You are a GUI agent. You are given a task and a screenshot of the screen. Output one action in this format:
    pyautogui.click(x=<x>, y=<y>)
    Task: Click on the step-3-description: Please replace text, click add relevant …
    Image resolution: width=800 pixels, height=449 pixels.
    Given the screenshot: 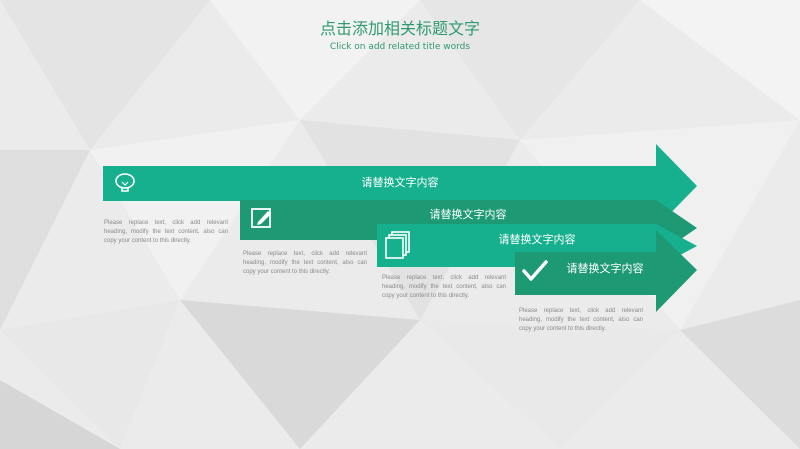 What is the action you would take?
    pyautogui.click(x=444, y=287)
    